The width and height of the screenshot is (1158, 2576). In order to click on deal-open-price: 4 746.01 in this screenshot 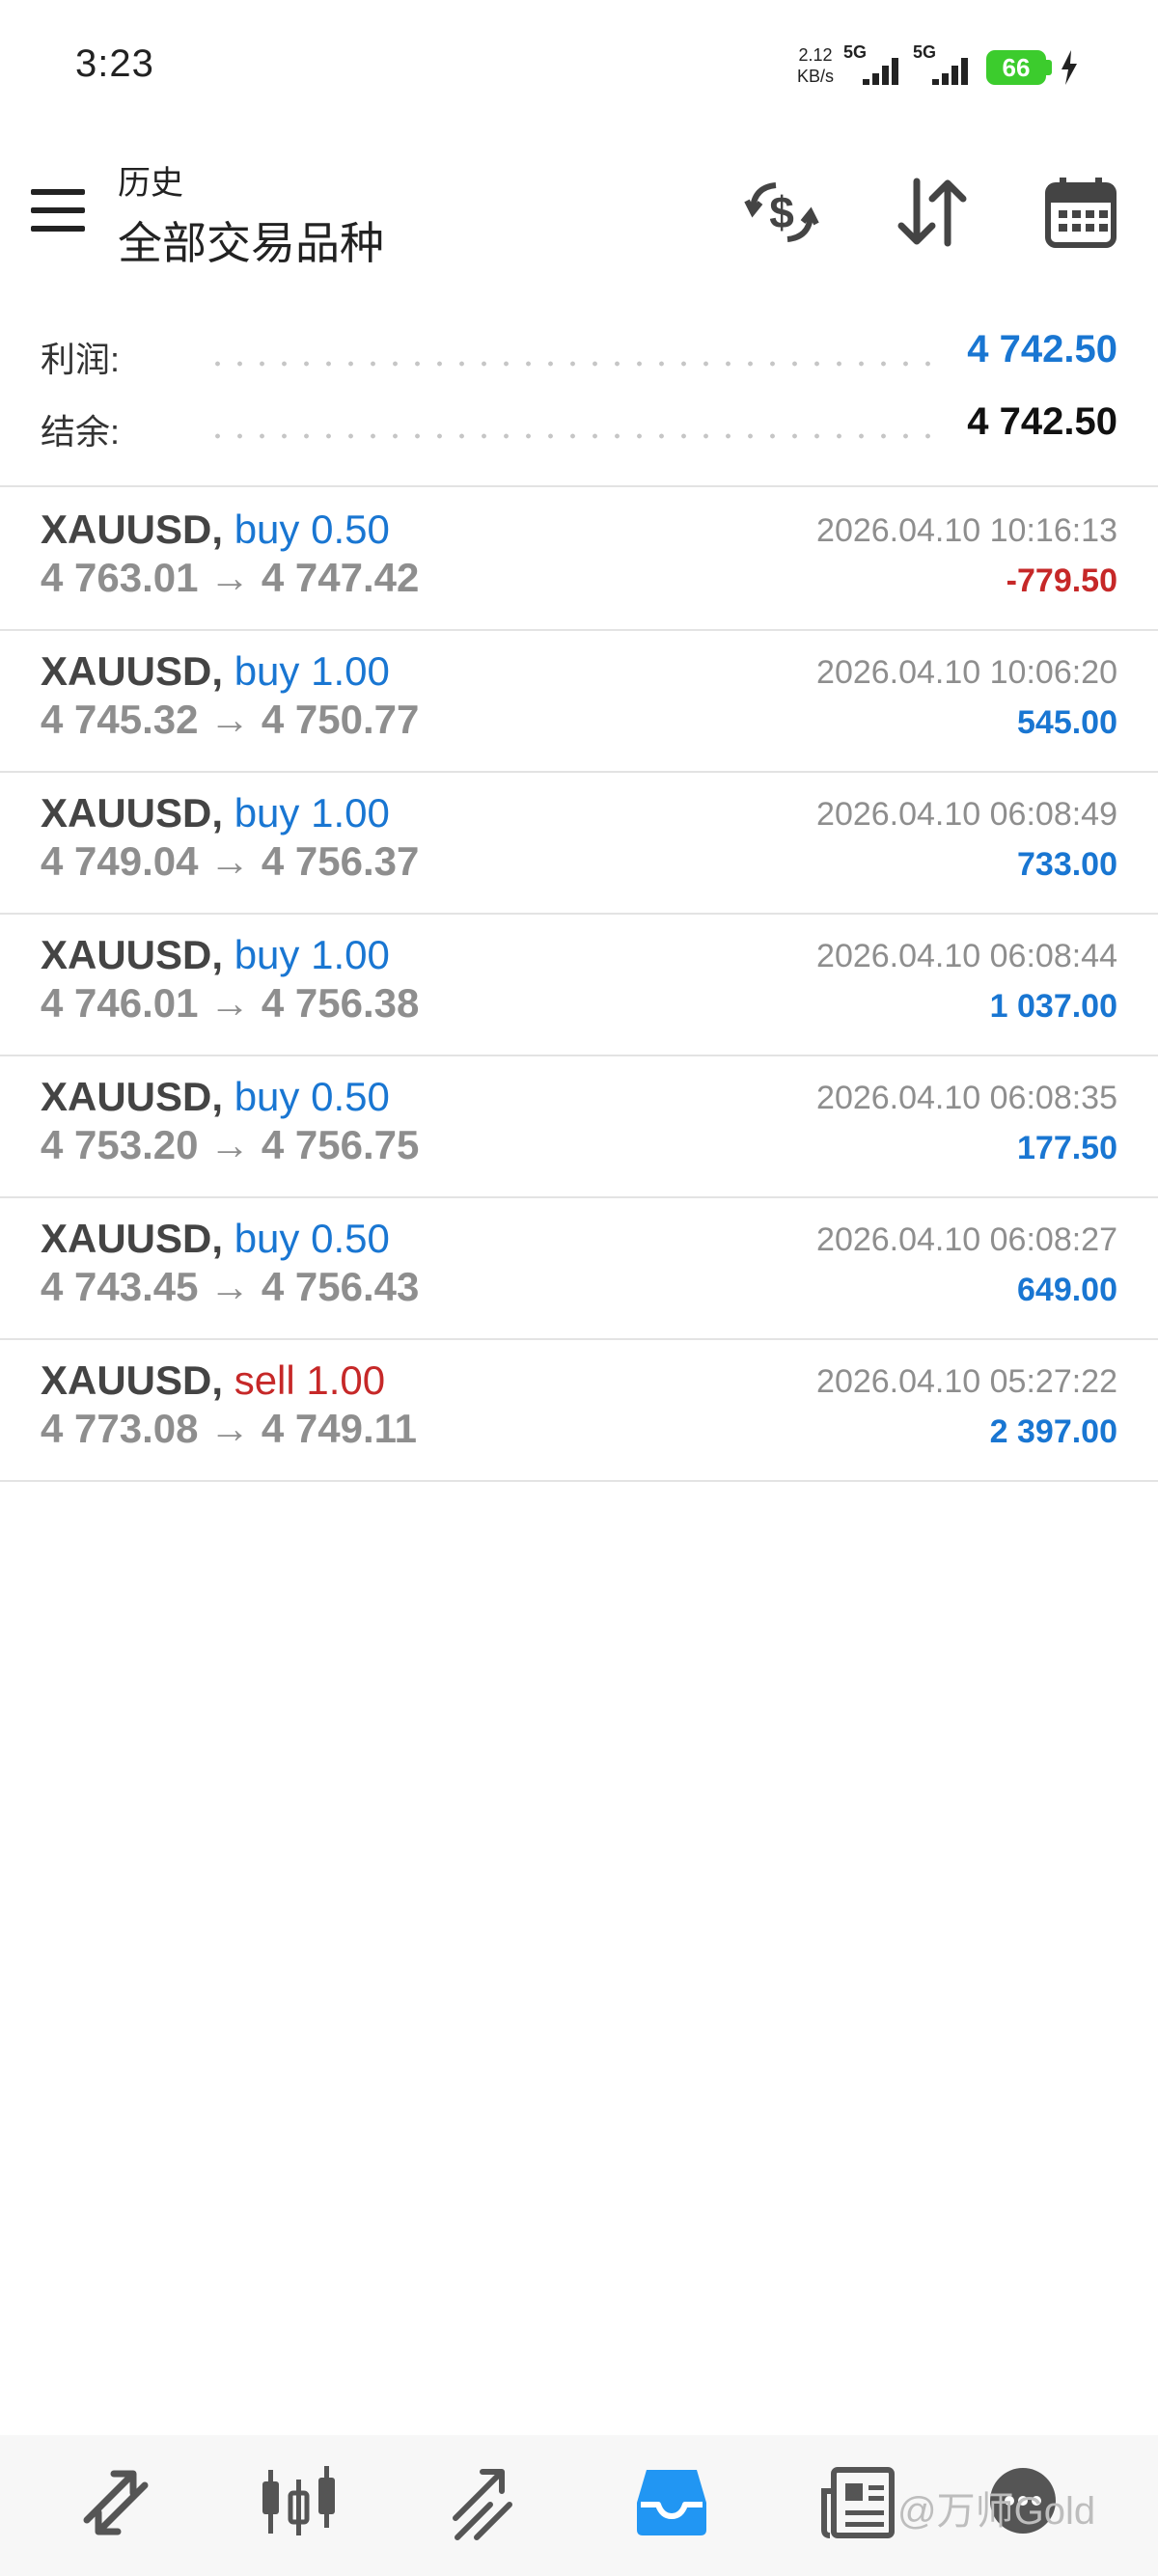, I will do `click(120, 1003)`.